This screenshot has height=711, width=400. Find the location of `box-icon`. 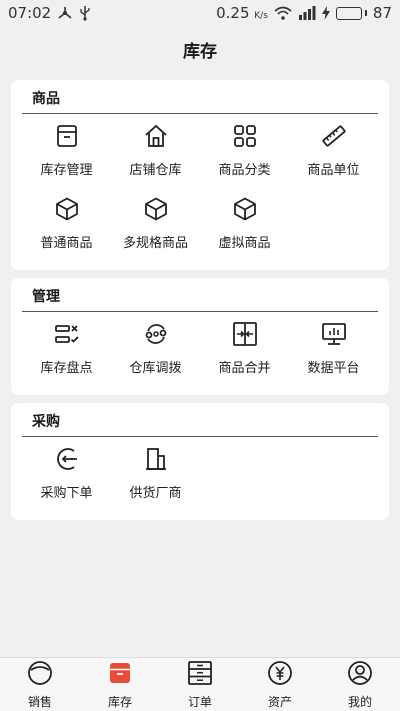

box-icon is located at coordinates (67, 138).